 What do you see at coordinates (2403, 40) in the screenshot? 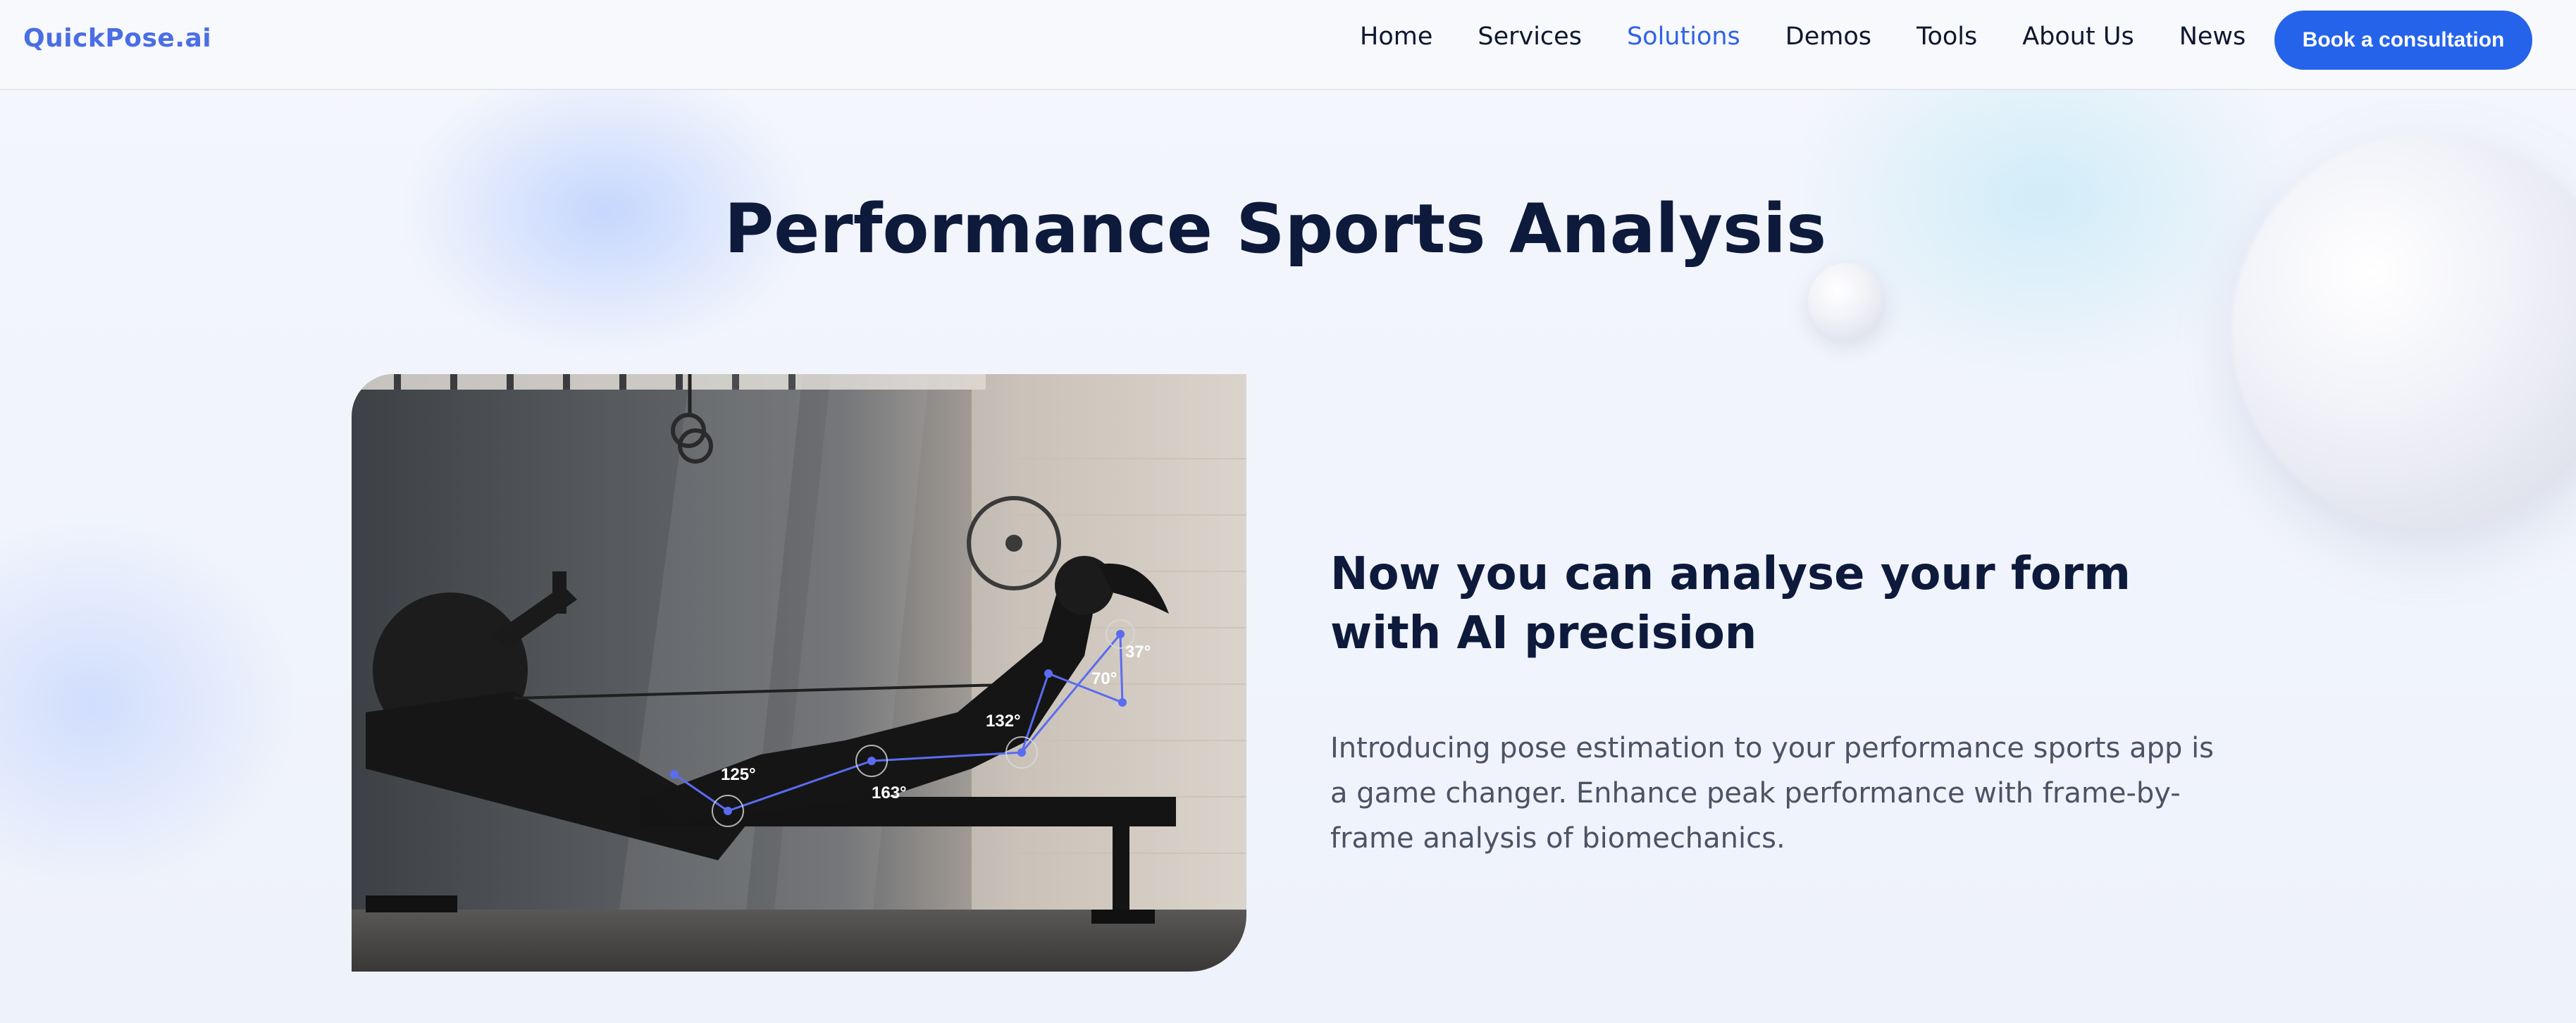
I see `book-consultation-button: Book a consultation` at bounding box center [2403, 40].